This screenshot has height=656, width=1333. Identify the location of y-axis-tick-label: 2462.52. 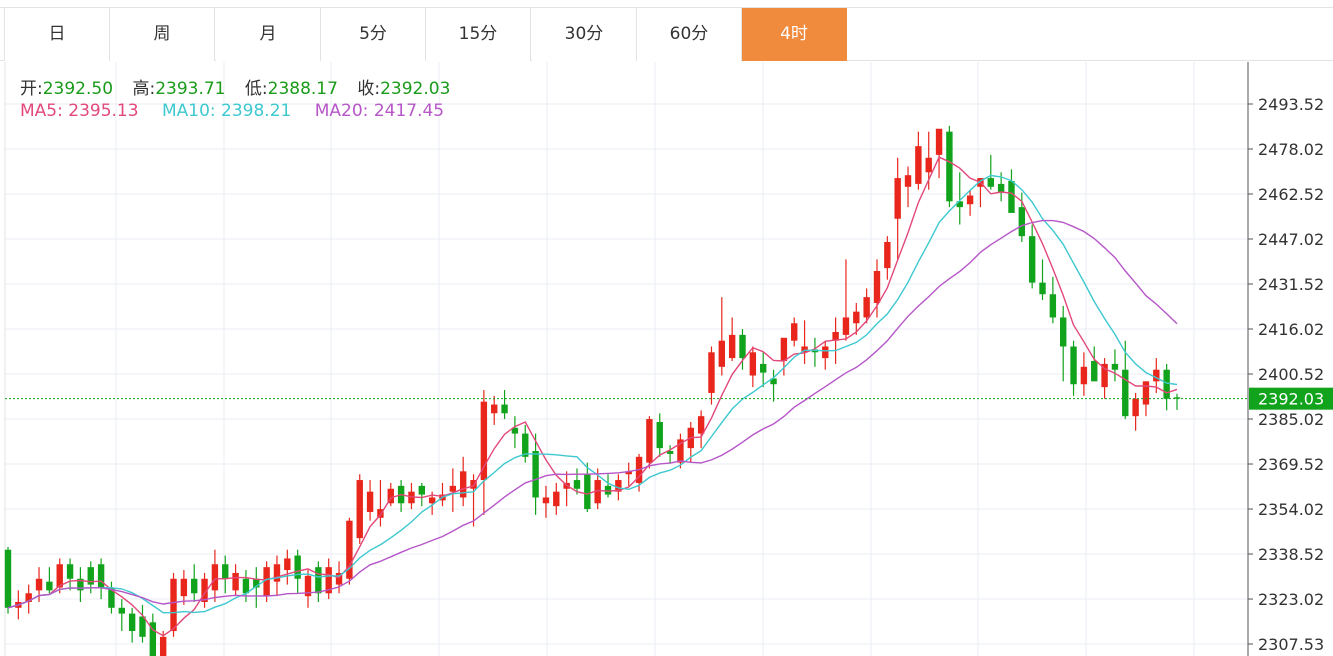
(1291, 194).